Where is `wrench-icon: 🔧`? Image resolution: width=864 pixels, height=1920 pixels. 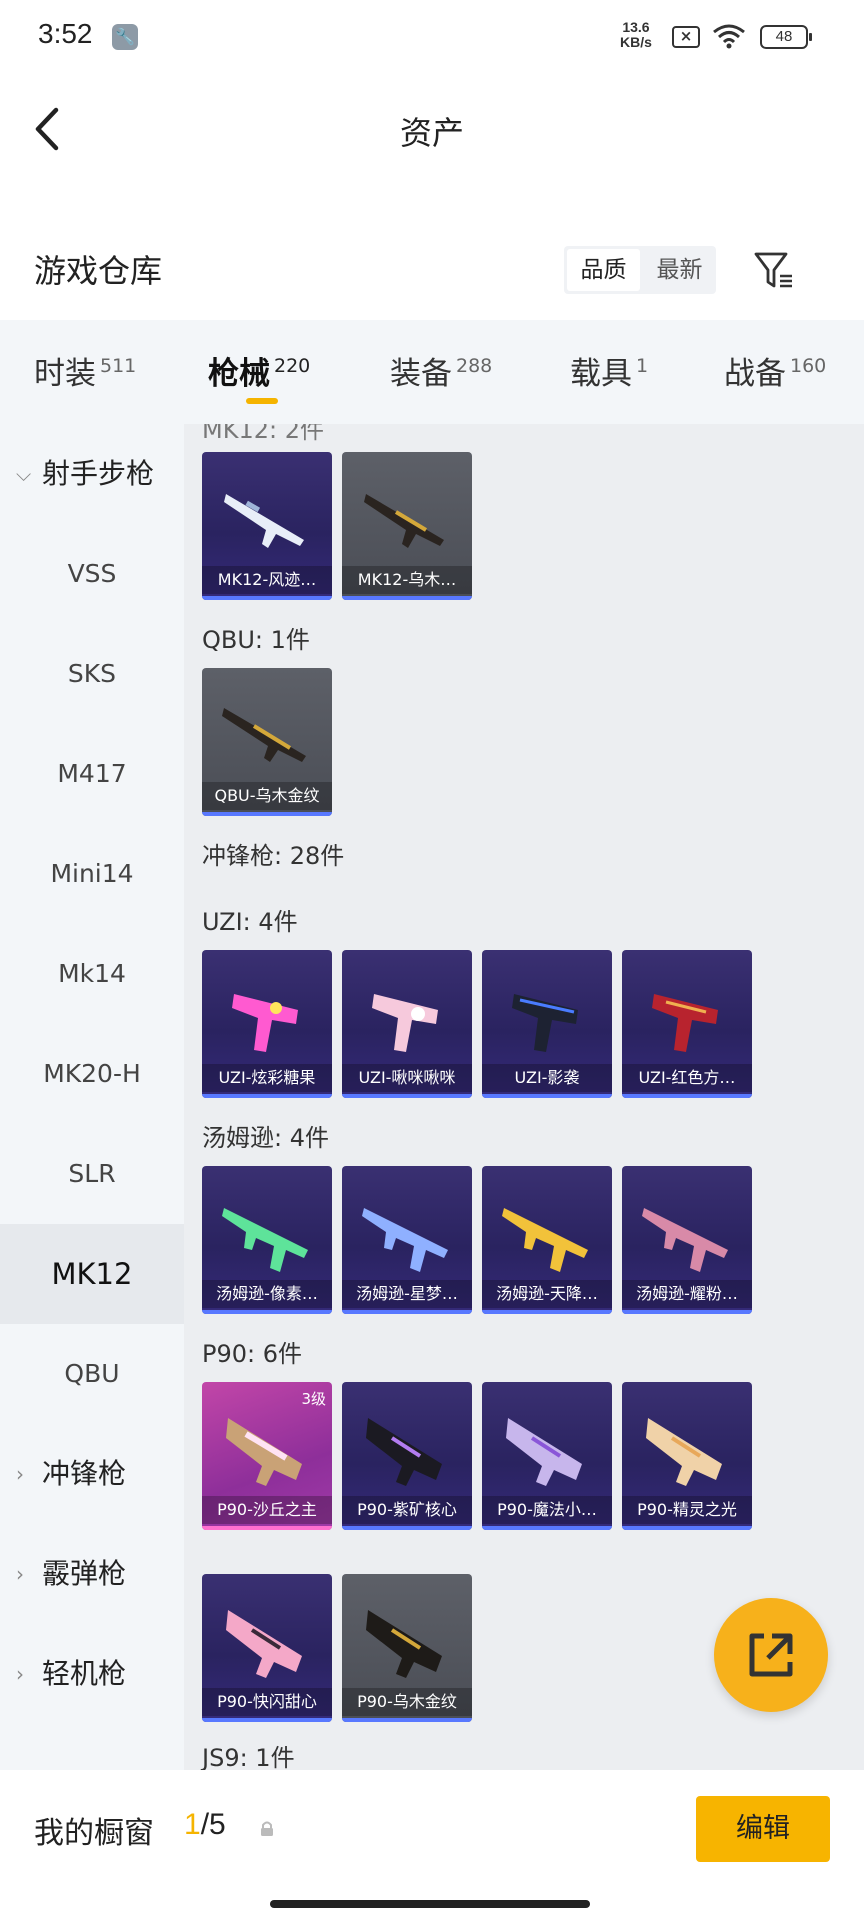
wrench-icon: 🔧 is located at coordinates (125, 37).